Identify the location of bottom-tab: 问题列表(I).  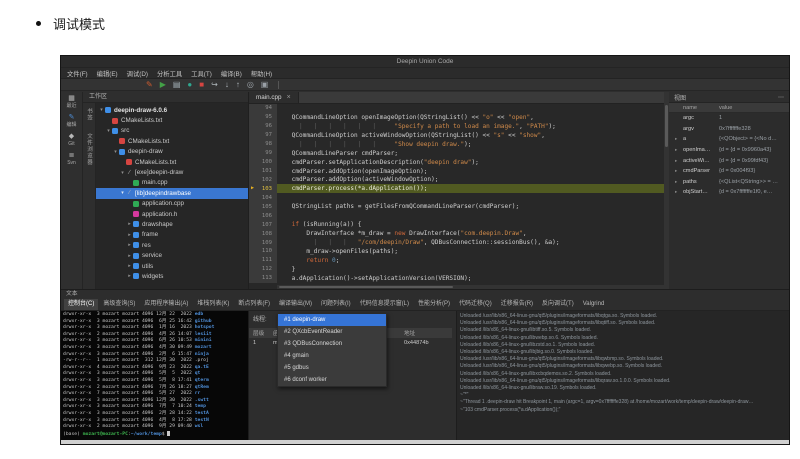
(336, 304).